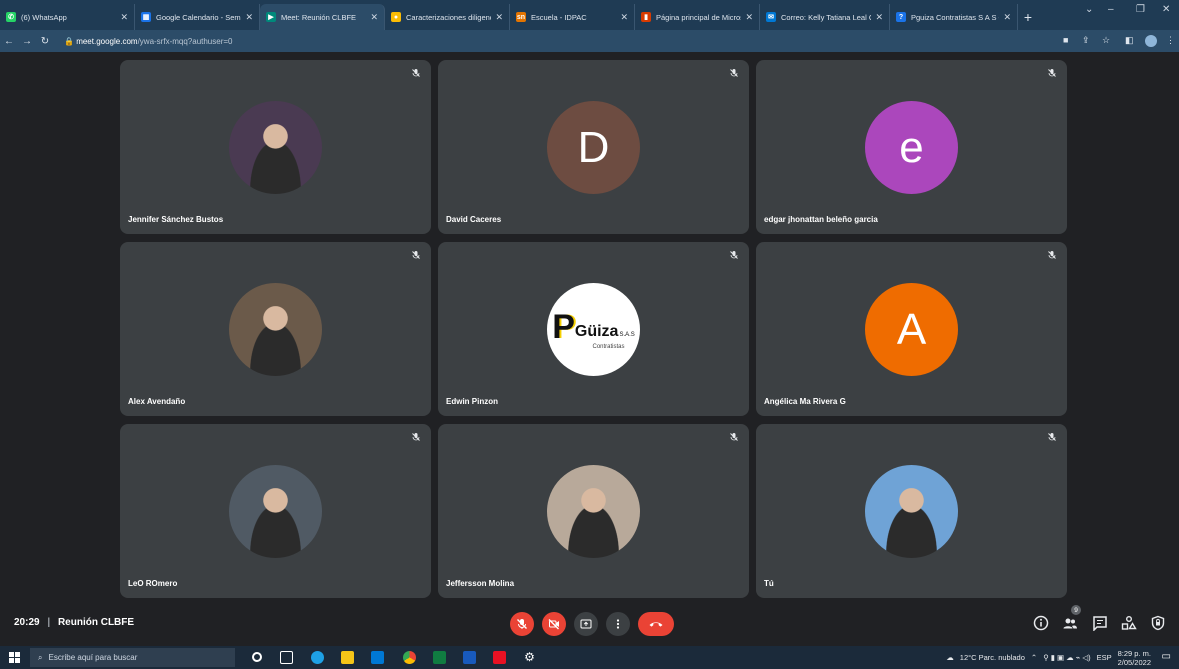 This screenshot has height=669, width=1179. I want to click on store-icon, so click(377, 657).